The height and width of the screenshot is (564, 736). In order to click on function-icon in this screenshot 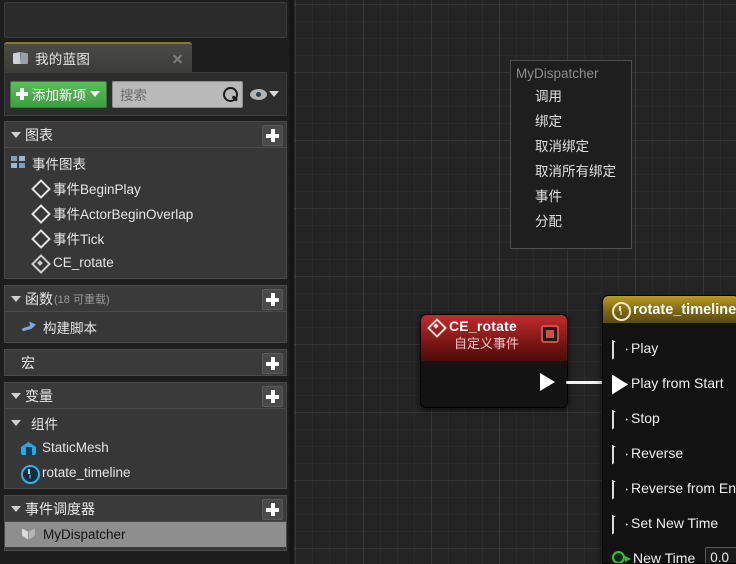, I will do `click(29, 327)`.